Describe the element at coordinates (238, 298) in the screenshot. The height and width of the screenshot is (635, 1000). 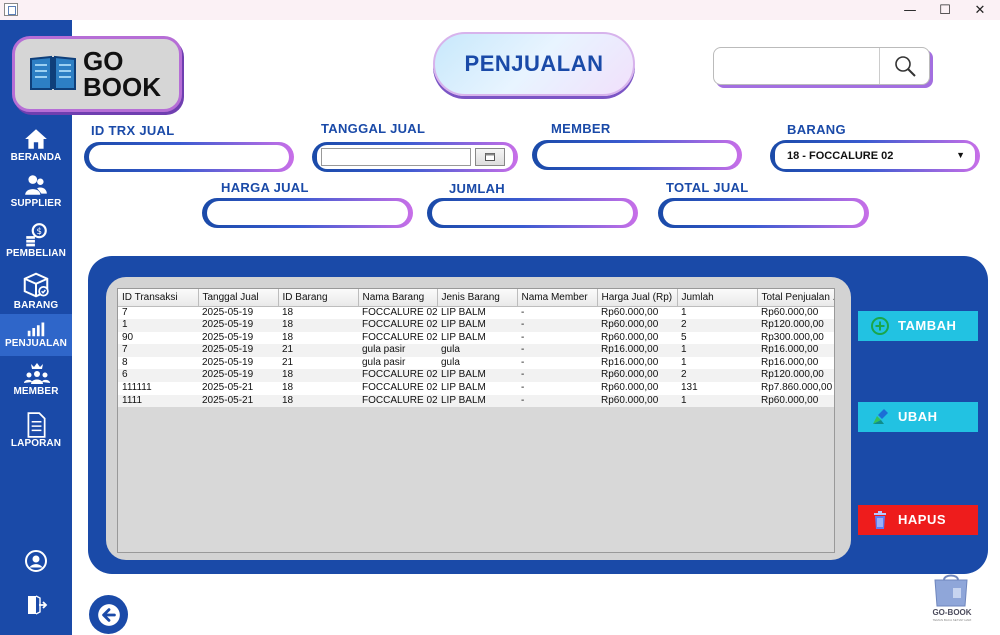
I see `column-header: Tanggal Jual` at that location.